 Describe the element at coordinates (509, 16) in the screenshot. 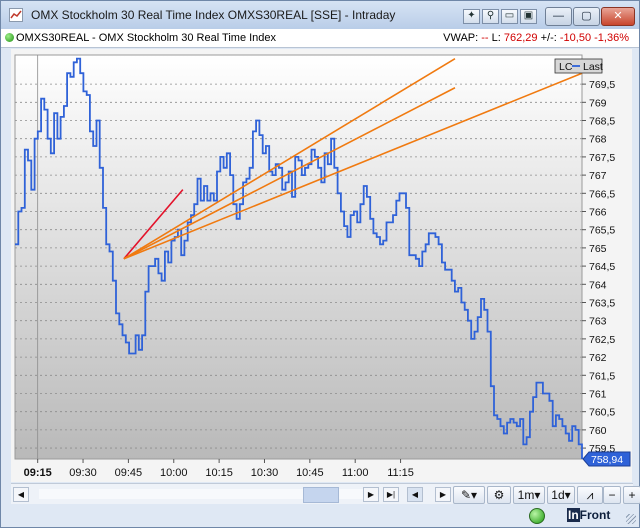

I see `pin-icon: ▭` at that location.